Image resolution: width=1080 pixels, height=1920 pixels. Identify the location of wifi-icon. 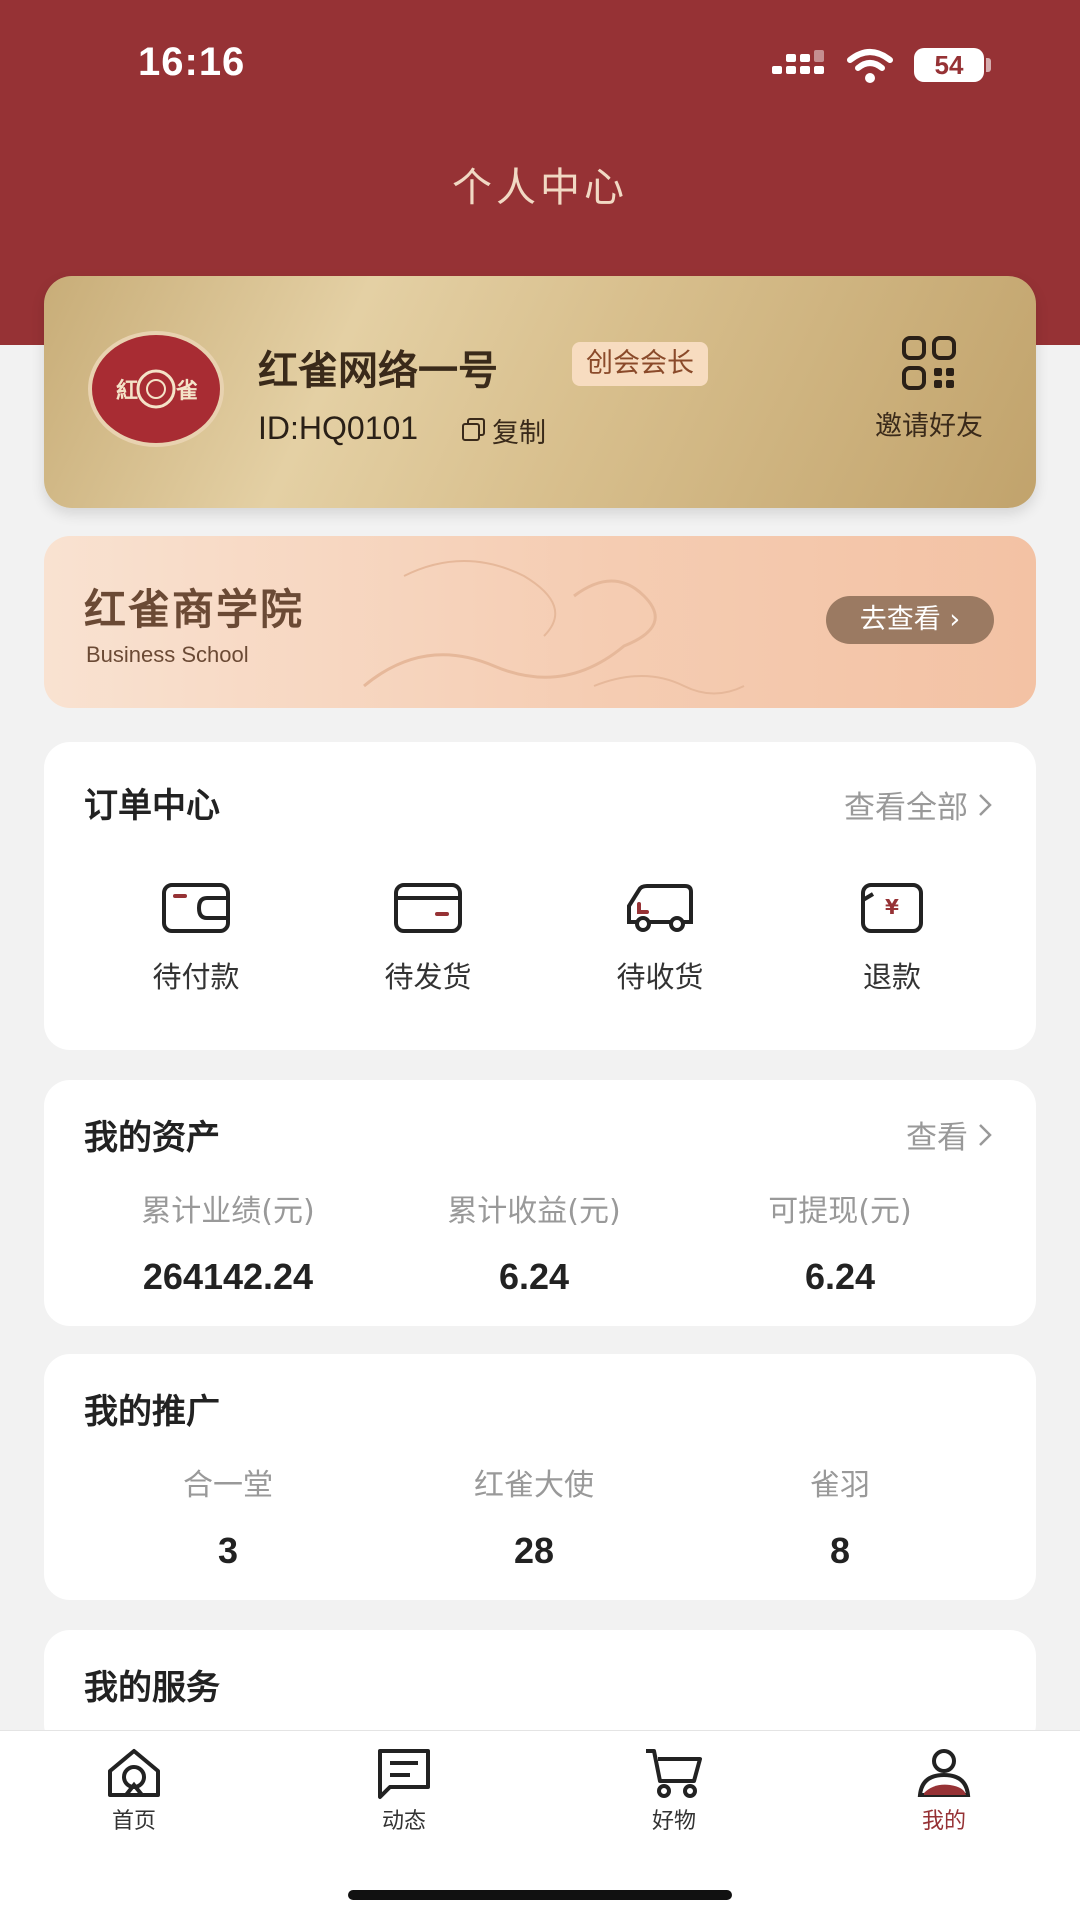
(870, 66).